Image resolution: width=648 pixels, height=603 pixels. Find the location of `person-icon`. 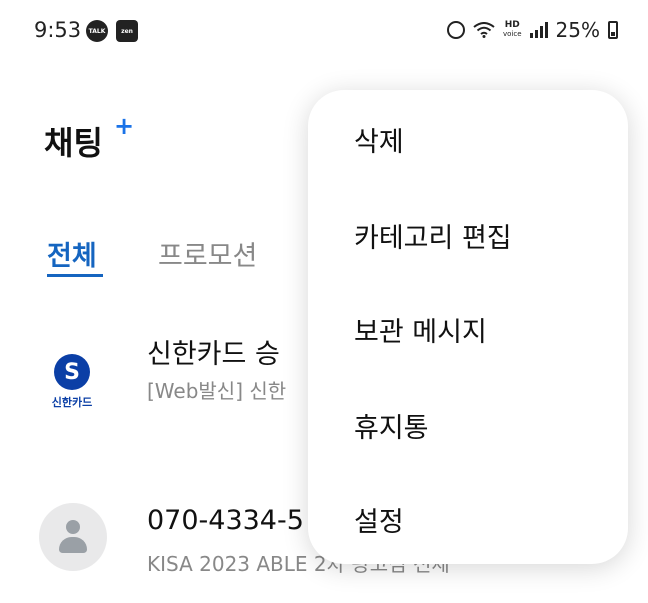

person-icon is located at coordinates (73, 527).